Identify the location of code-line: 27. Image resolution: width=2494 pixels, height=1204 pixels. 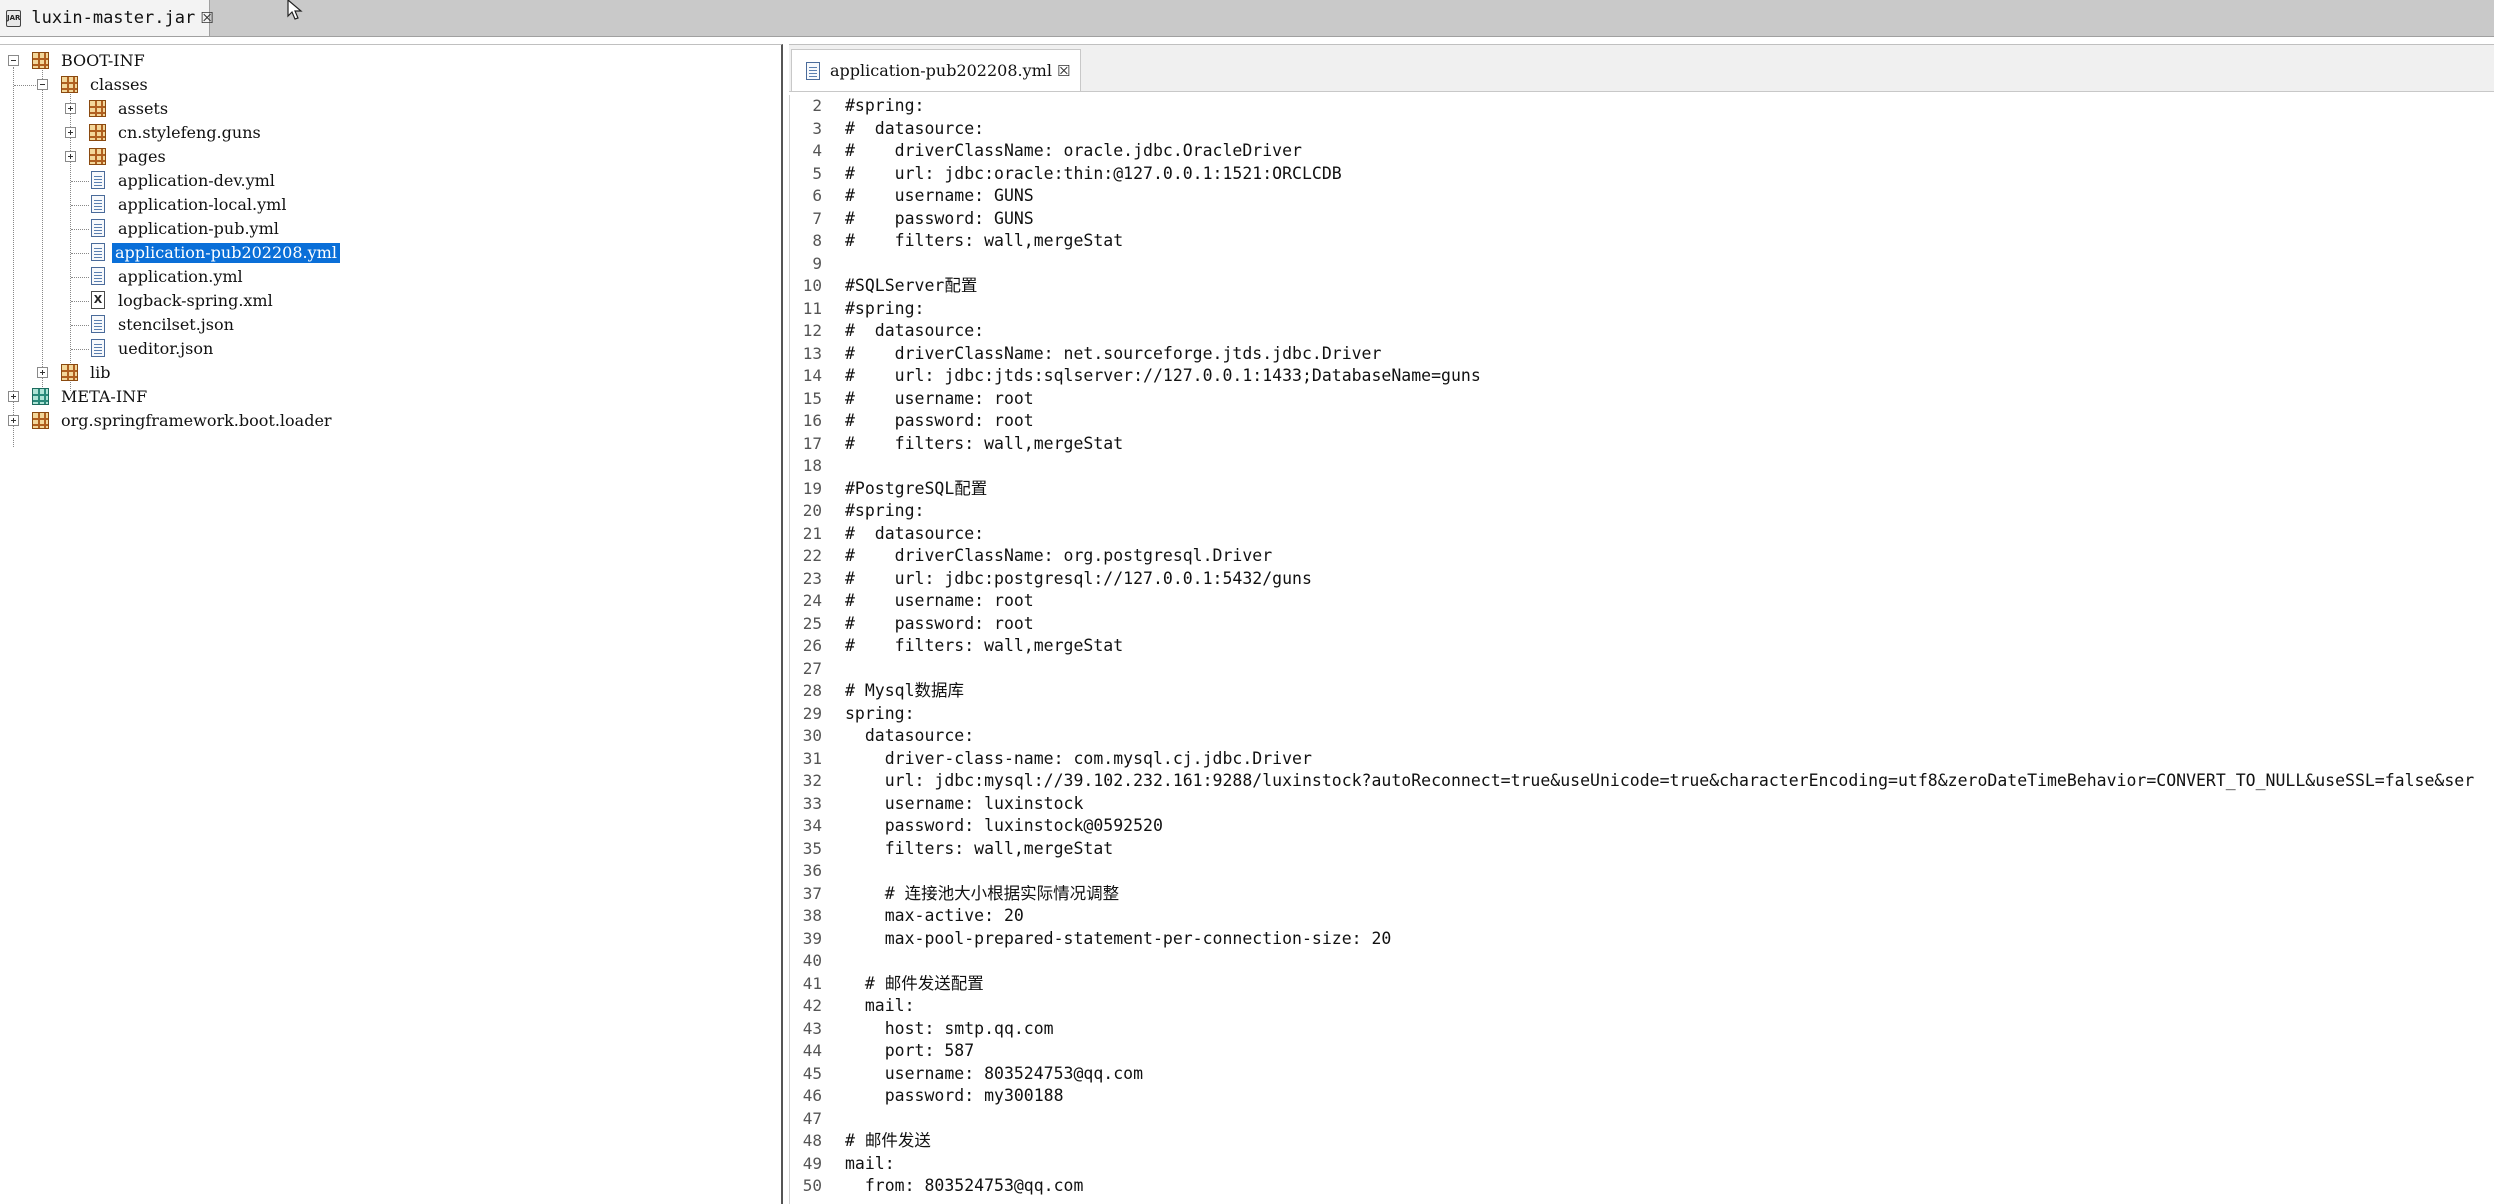
(1642, 669).